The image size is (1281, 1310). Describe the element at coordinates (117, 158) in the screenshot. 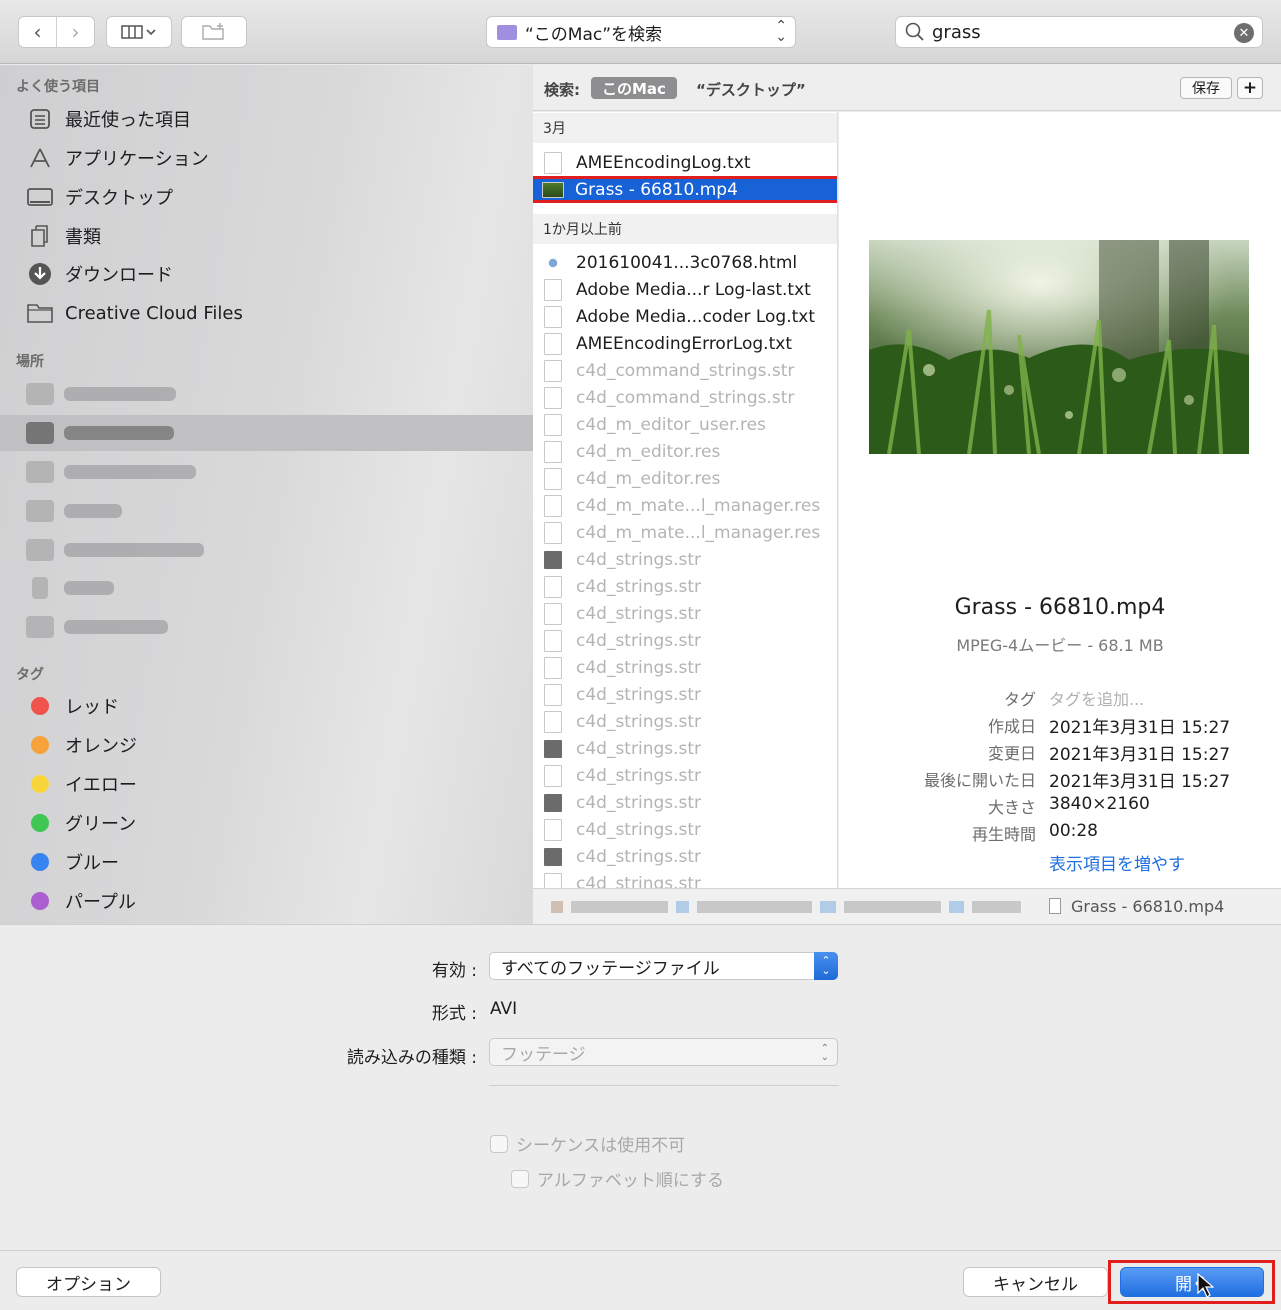

I see `sidebar-item-applications: アプリケーション` at that location.